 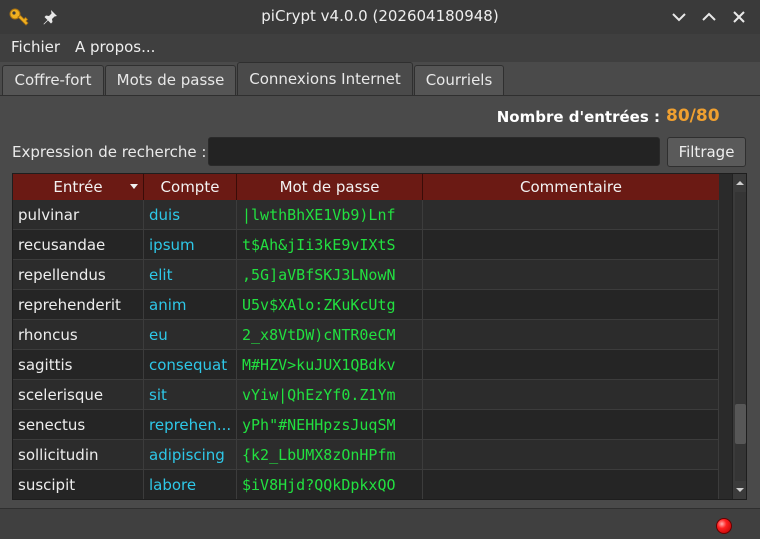 What do you see at coordinates (706, 152) in the screenshot?
I see `filter-button: Filtrage` at bounding box center [706, 152].